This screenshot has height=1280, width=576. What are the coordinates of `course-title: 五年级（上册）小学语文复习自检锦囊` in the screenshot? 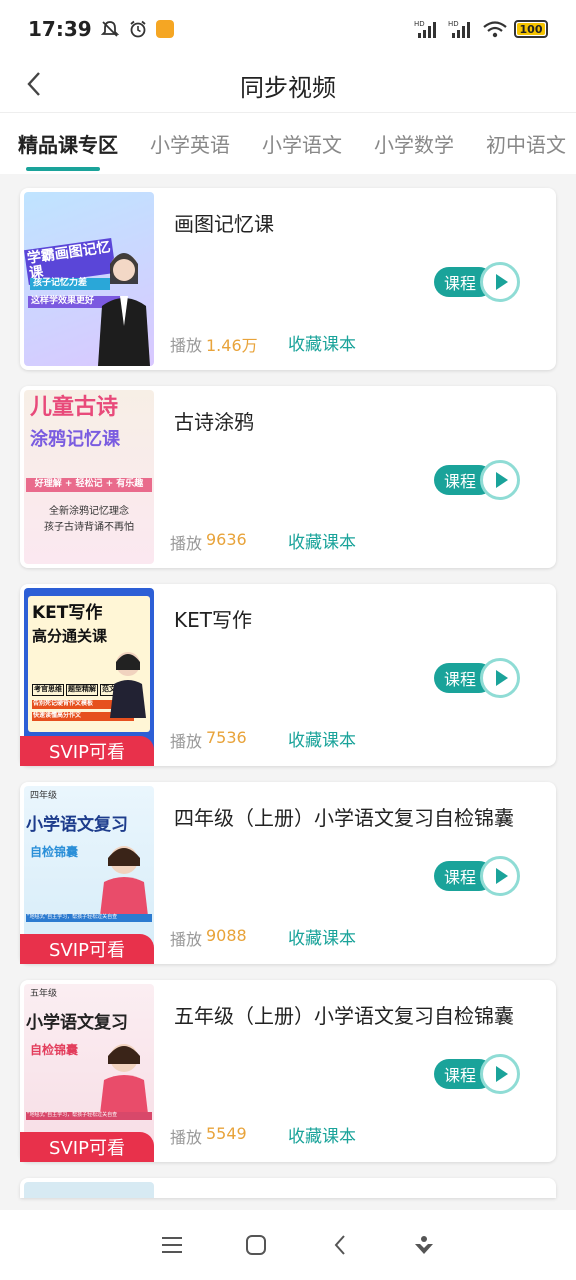 It's located at (344, 1016).